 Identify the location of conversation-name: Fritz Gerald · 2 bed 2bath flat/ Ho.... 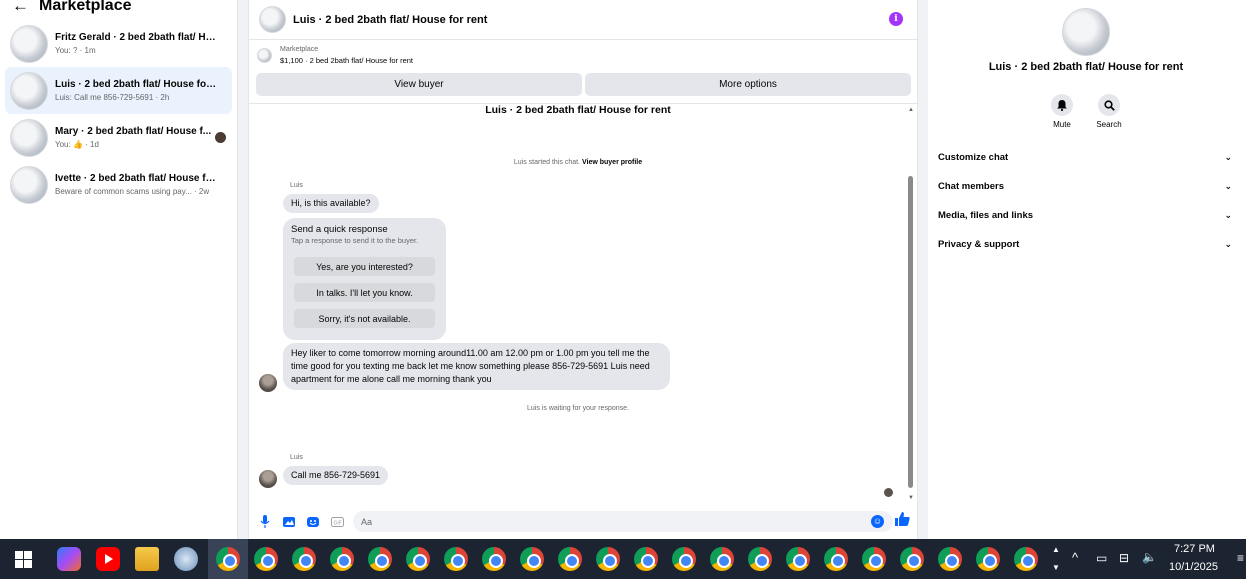
(137, 37).